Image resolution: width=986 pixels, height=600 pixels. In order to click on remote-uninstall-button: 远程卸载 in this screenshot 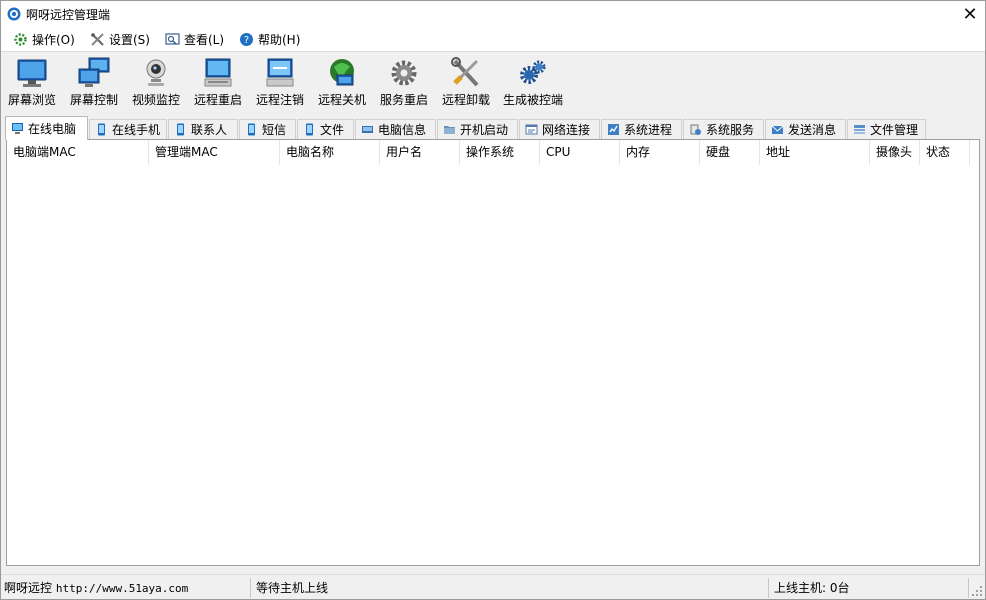, I will do `click(466, 82)`.